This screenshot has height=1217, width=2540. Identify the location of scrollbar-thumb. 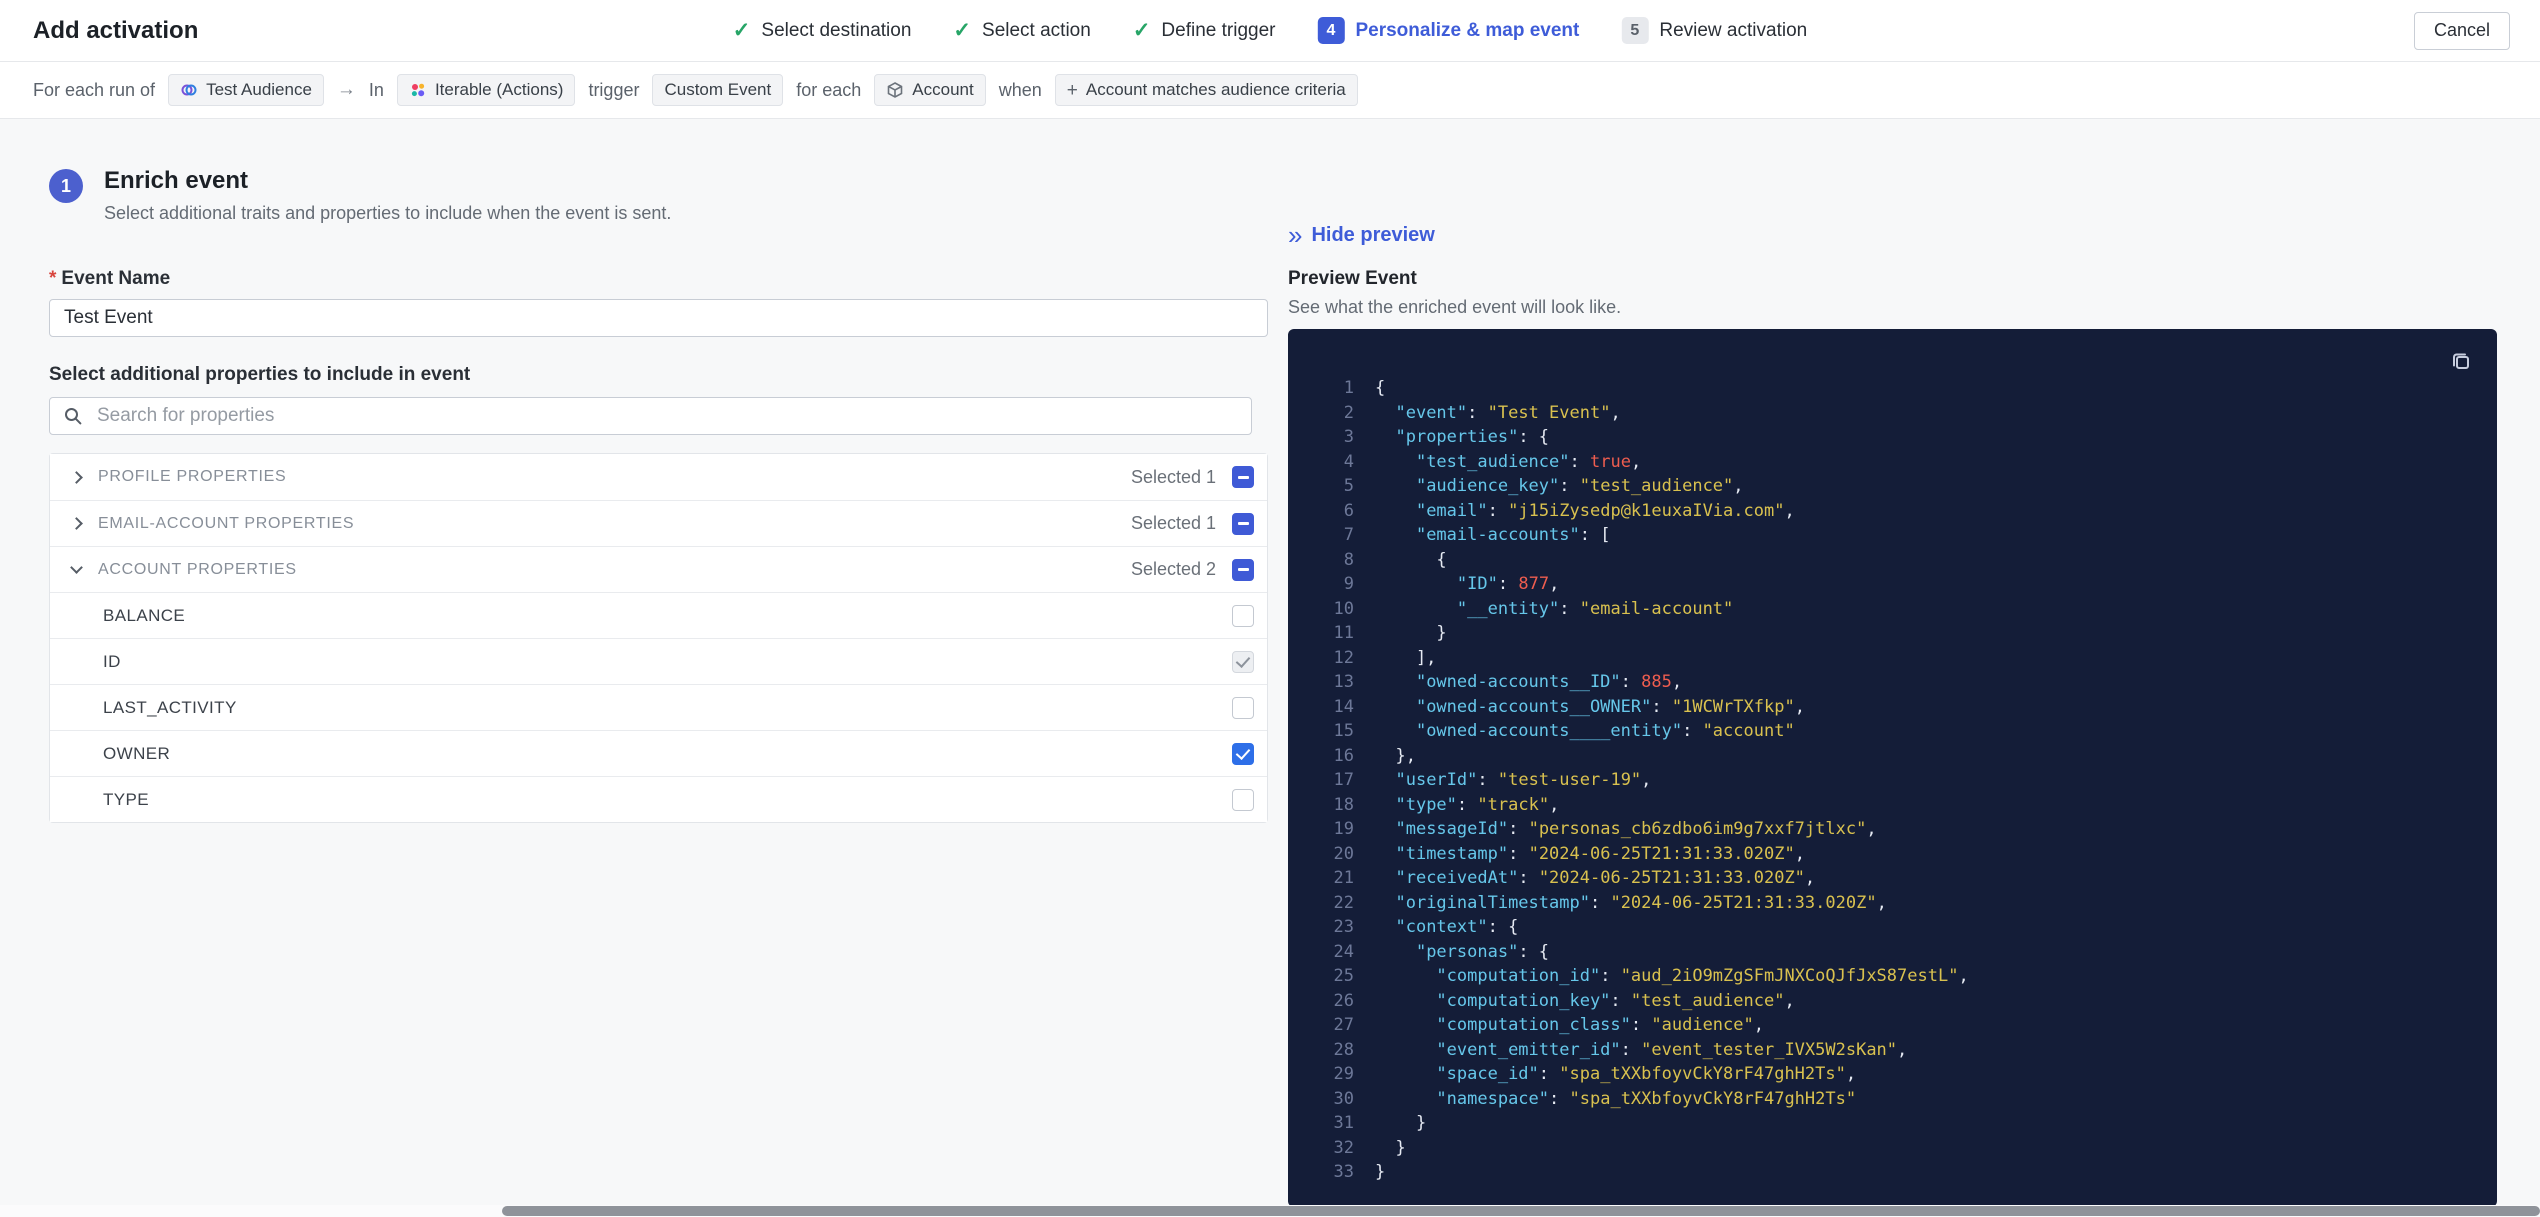
(1521, 1211).